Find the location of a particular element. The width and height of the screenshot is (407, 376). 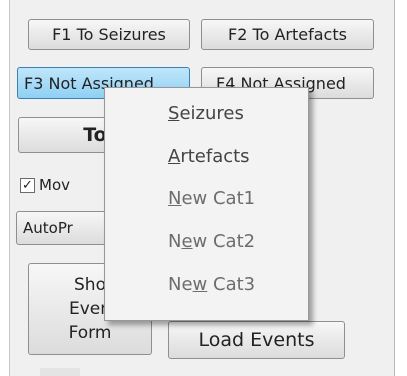

move-checkbox-row: ✓ Mov is located at coordinates (45, 185).